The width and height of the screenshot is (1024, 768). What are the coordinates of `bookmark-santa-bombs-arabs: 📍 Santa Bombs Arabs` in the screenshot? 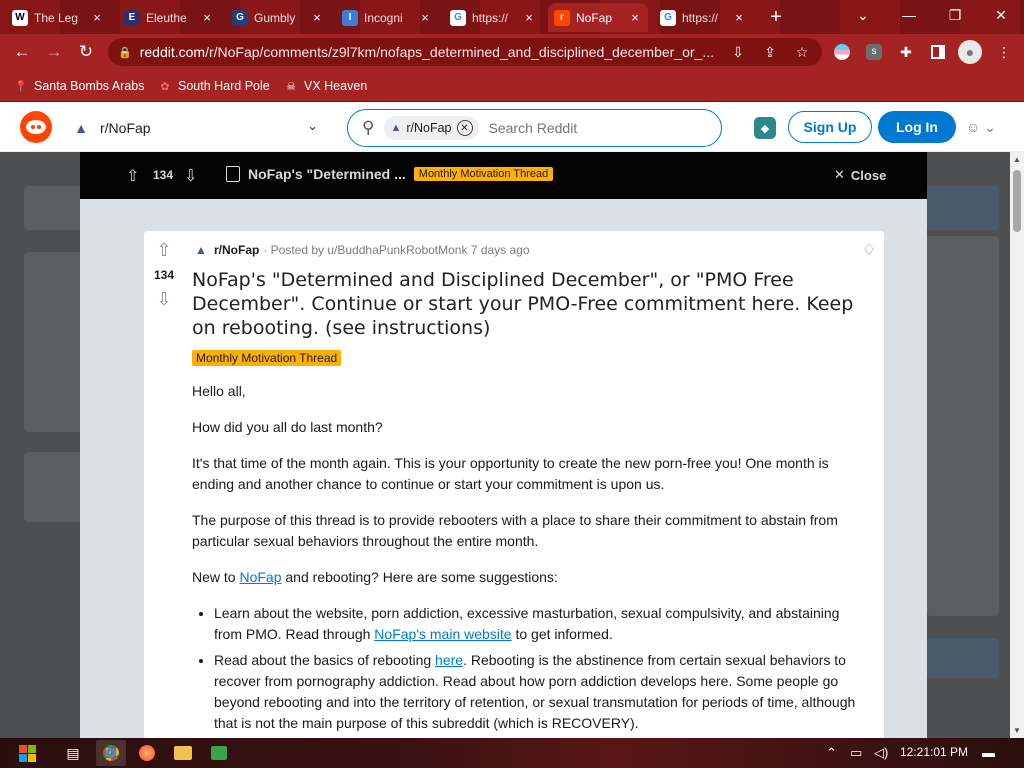 It's located at (79, 86).